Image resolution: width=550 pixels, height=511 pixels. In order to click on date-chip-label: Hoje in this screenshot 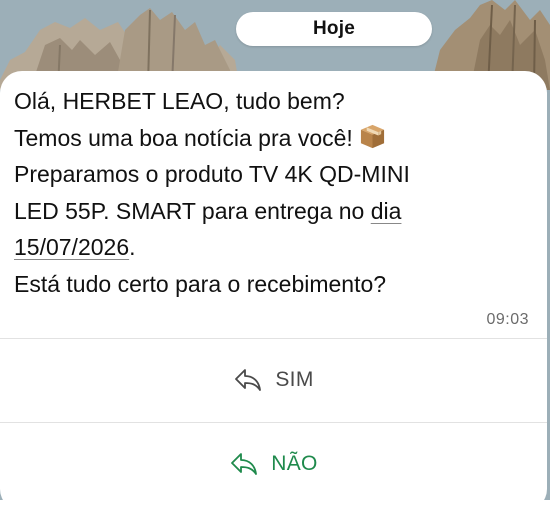, I will do `click(334, 28)`.